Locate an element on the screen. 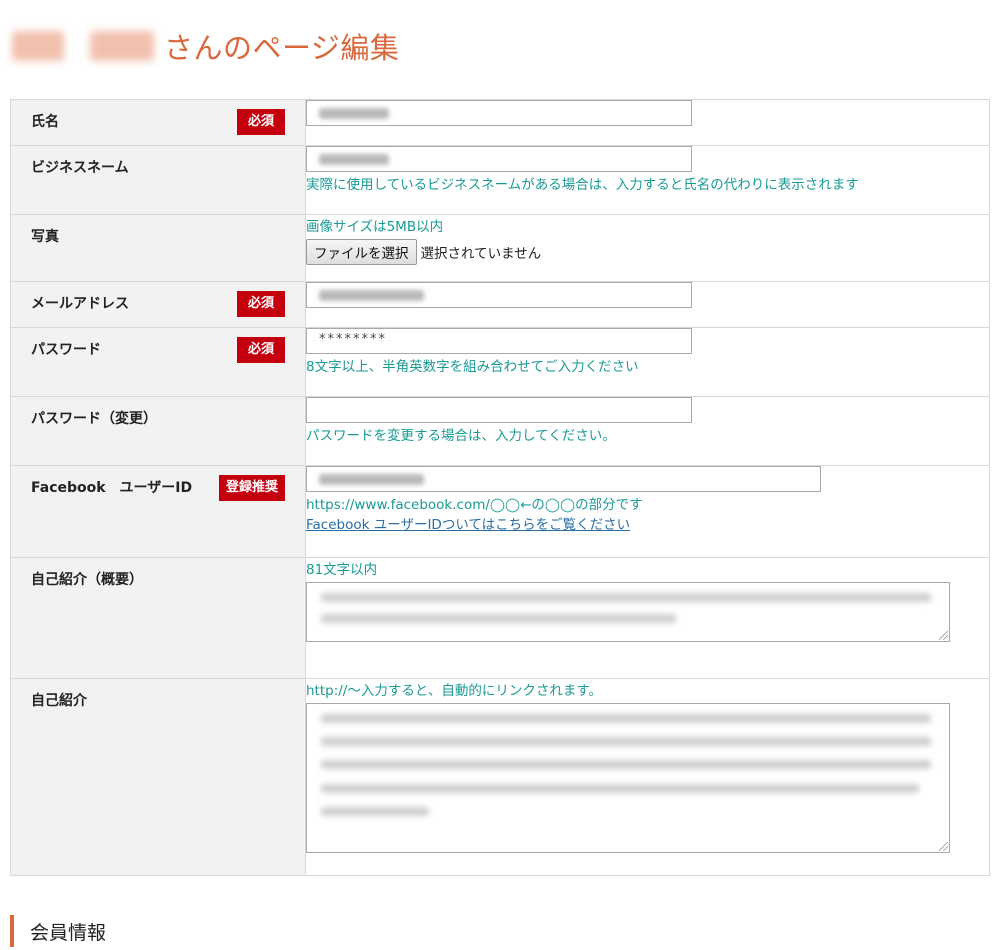  field-cell-email is located at coordinates (647, 304).